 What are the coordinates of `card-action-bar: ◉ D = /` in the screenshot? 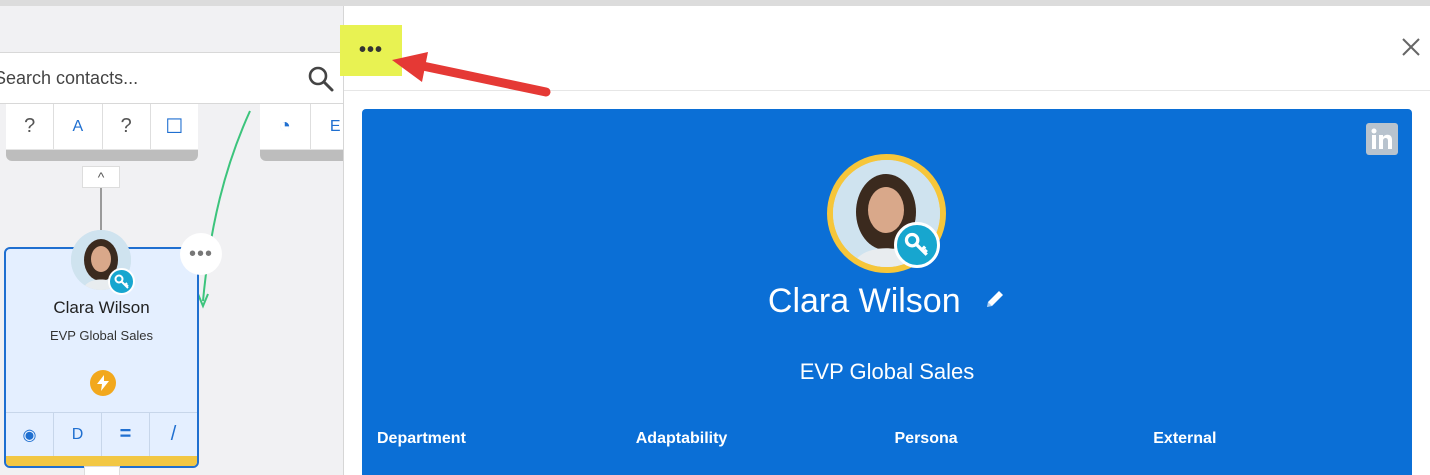 It's located at (101, 434).